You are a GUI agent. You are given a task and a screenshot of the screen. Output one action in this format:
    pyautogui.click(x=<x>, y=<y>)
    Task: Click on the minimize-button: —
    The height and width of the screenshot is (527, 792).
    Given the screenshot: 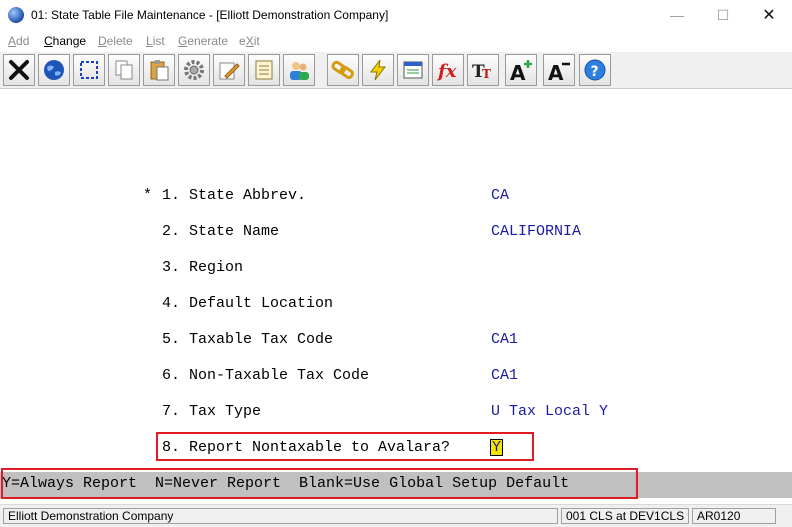 What is the action you would take?
    pyautogui.click(x=677, y=15)
    